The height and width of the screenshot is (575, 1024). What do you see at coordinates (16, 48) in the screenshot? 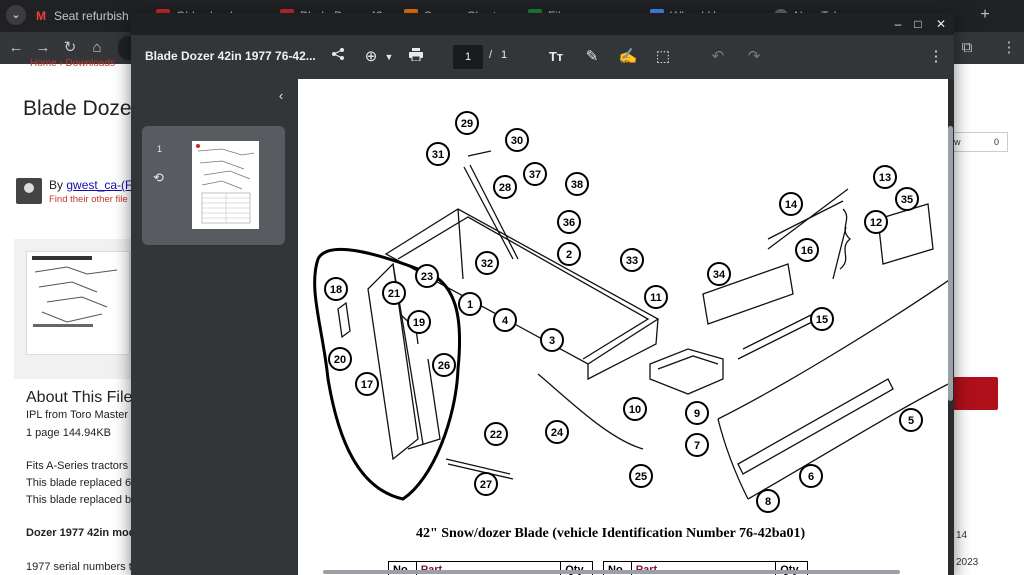
I see `back-arrow-icon: ←` at bounding box center [16, 48].